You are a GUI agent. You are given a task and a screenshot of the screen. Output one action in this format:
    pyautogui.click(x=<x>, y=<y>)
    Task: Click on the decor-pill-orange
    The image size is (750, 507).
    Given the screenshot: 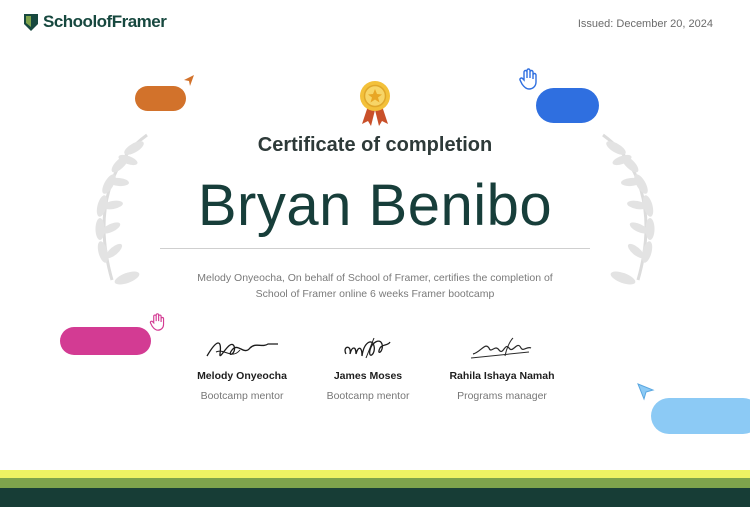 What is the action you would take?
    pyautogui.click(x=160, y=98)
    